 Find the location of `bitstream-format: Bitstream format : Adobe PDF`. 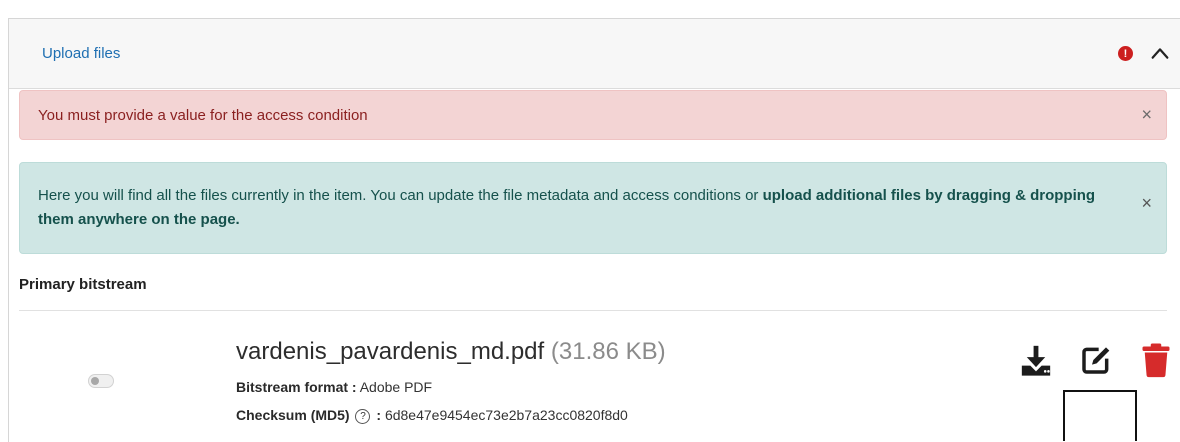

bitstream-format: Bitstream format : Adobe PDF is located at coordinates (334, 387).